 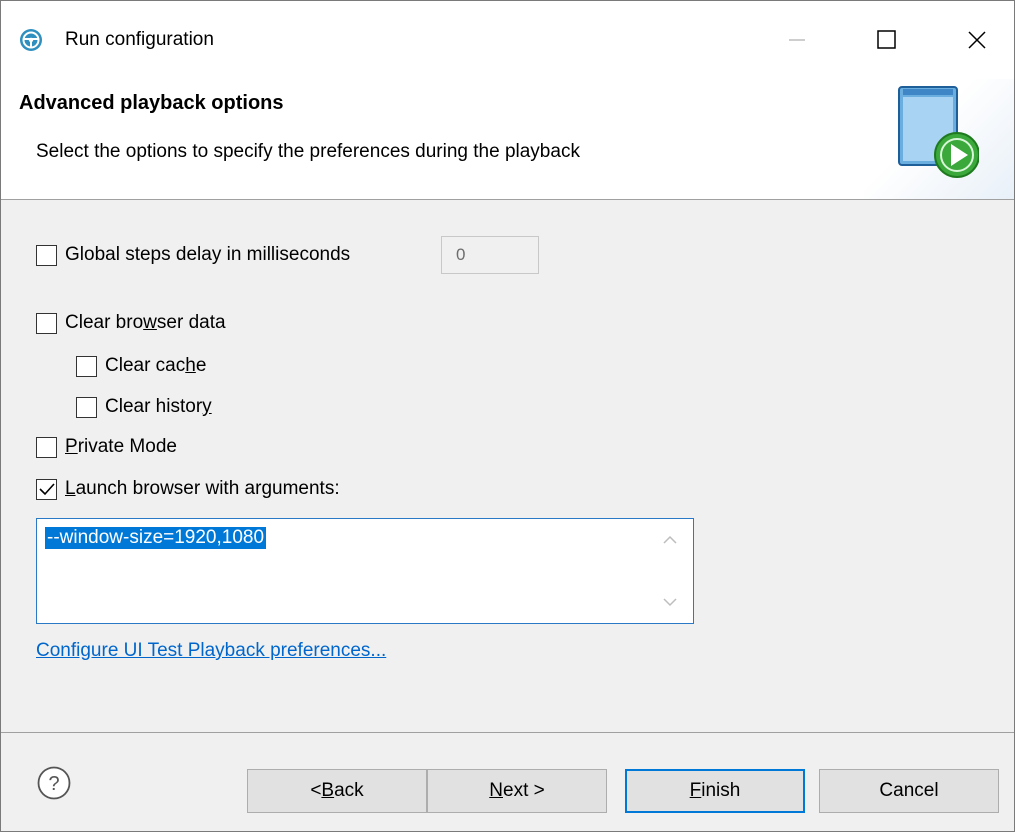 What do you see at coordinates (158, 406) in the screenshot?
I see `clear-history-label: Clear history` at bounding box center [158, 406].